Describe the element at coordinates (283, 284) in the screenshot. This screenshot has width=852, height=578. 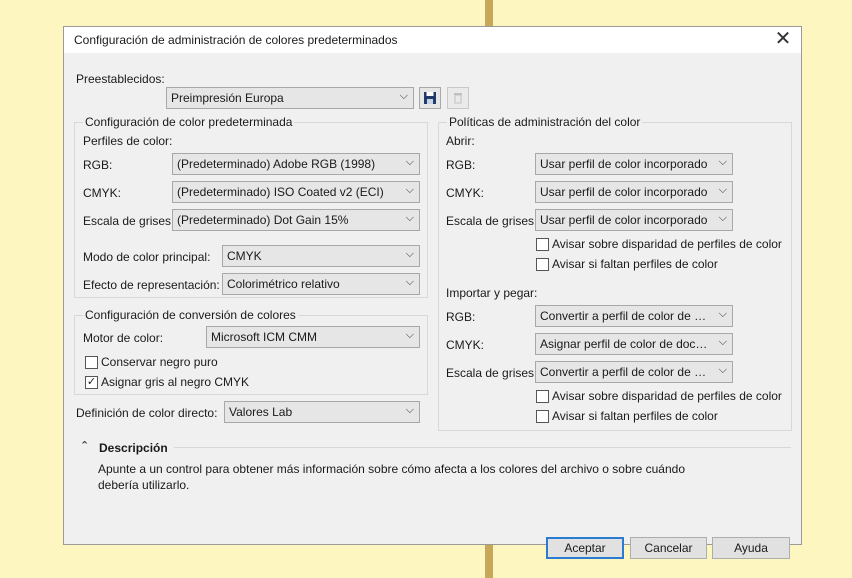
I see `rendering-intent-value: Colorimétrico relativo` at that location.